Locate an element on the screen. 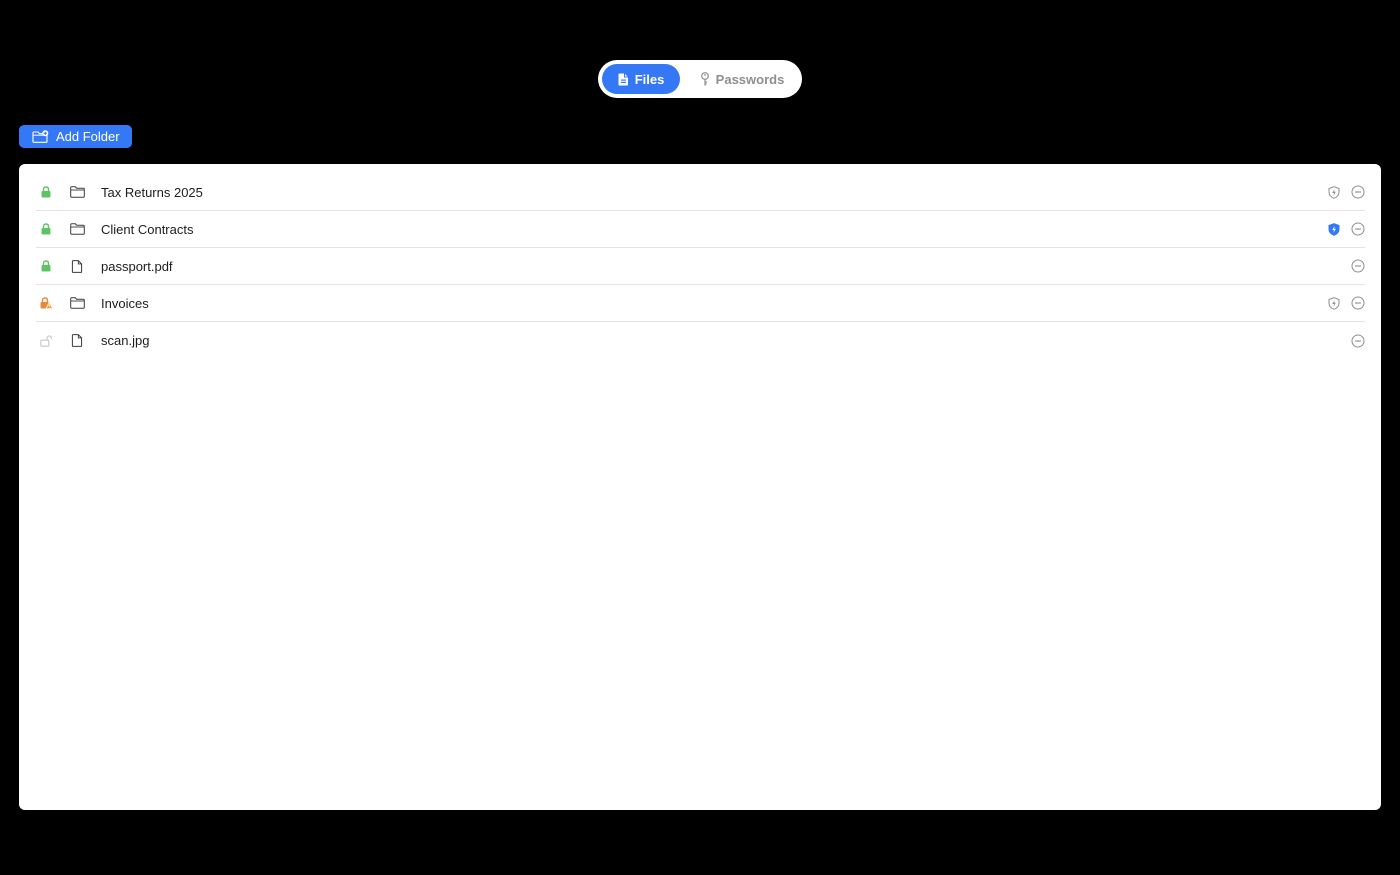  item-name: Tax Returns 2025 is located at coordinates (152, 192).